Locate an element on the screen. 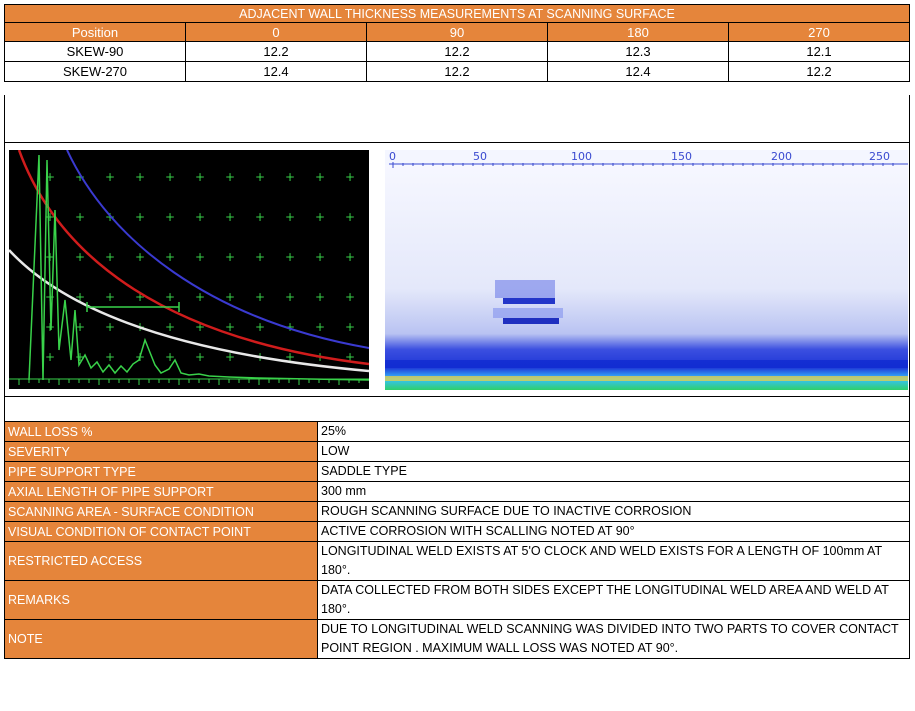 Image resolution: width=915 pixels, height=711 pixels. detail-label: SCANNING AREA - SURFACE CONDITION is located at coordinates (161, 511).